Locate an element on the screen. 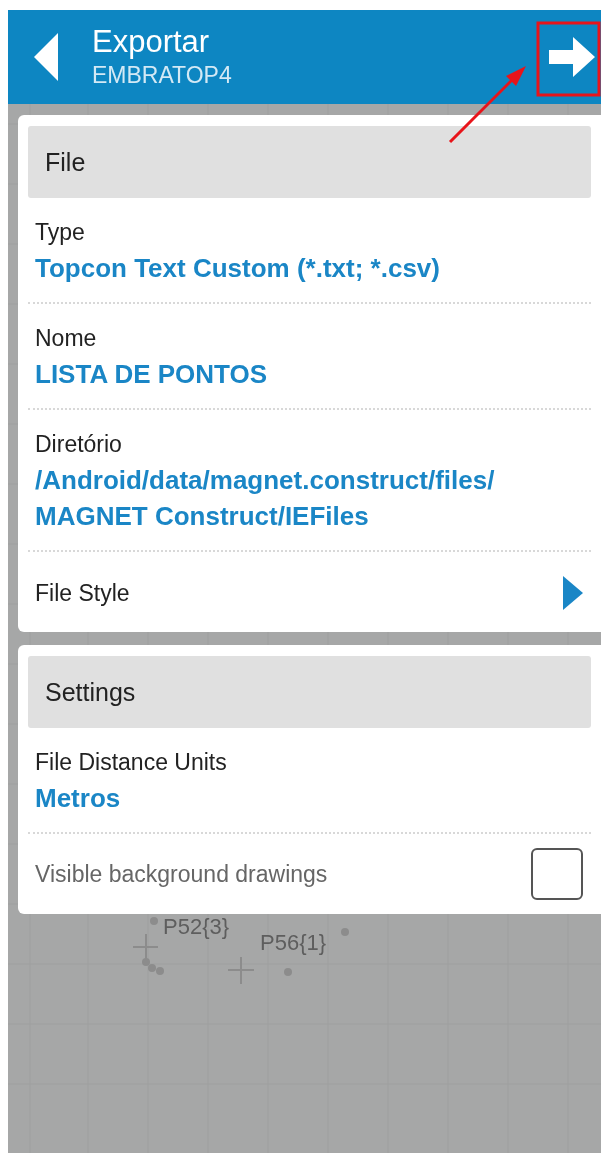 This screenshot has height=1153, width=601. back-button is located at coordinates (46, 57).